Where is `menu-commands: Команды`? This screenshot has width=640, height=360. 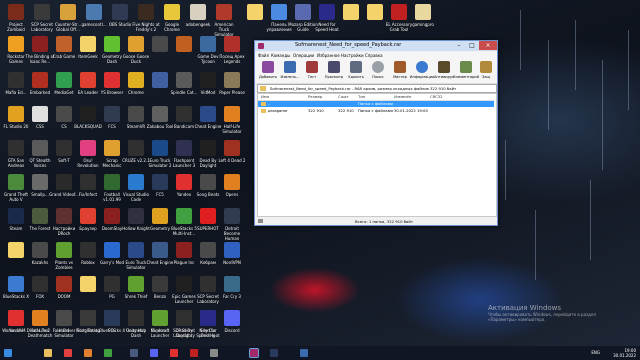
menu-commands: Команды is located at coordinates (280, 55).